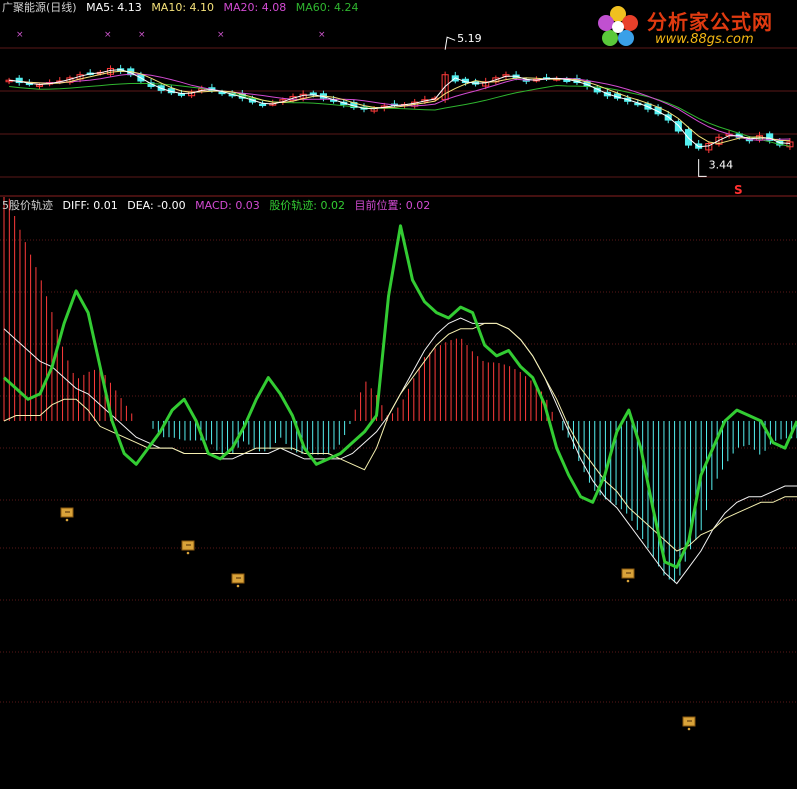 The height and width of the screenshot is (789, 797). I want to click on diff-legend: DIFF: 0.01, so click(90, 205).